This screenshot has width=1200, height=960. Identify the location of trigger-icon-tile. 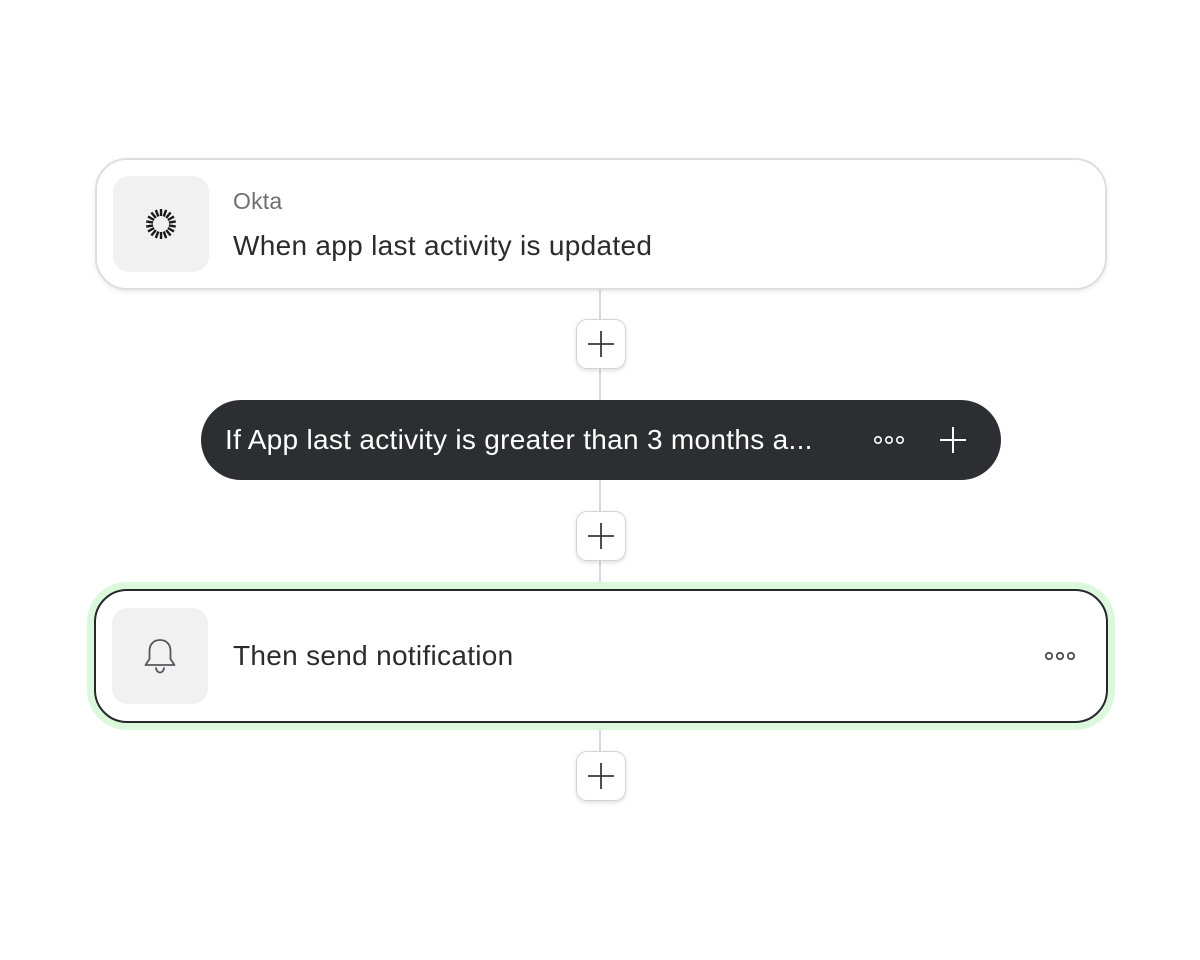
(161, 224).